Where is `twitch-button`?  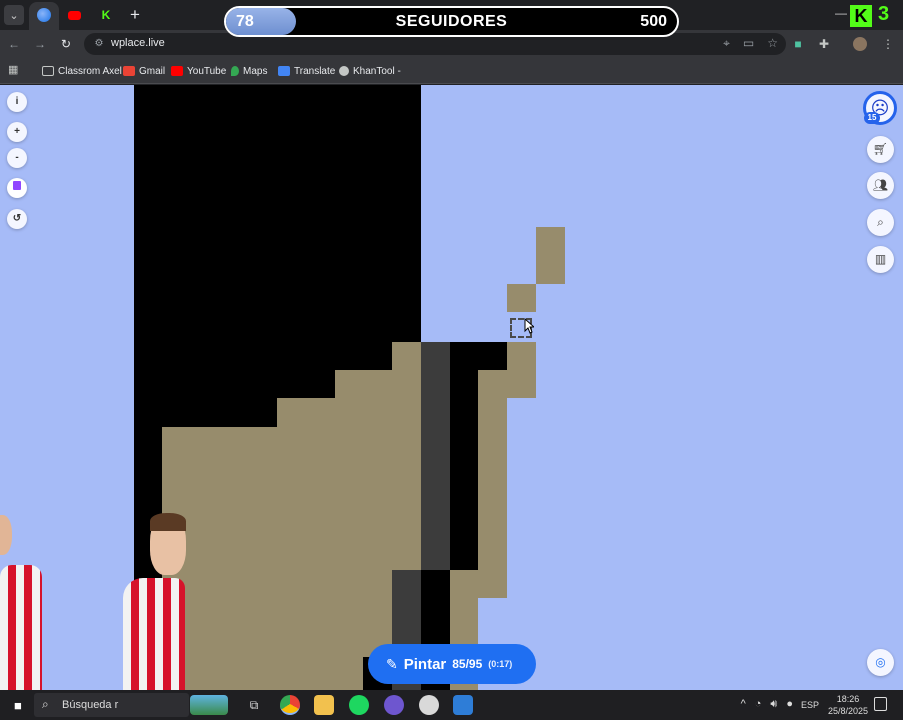
twitch-button is located at coordinates (17, 188).